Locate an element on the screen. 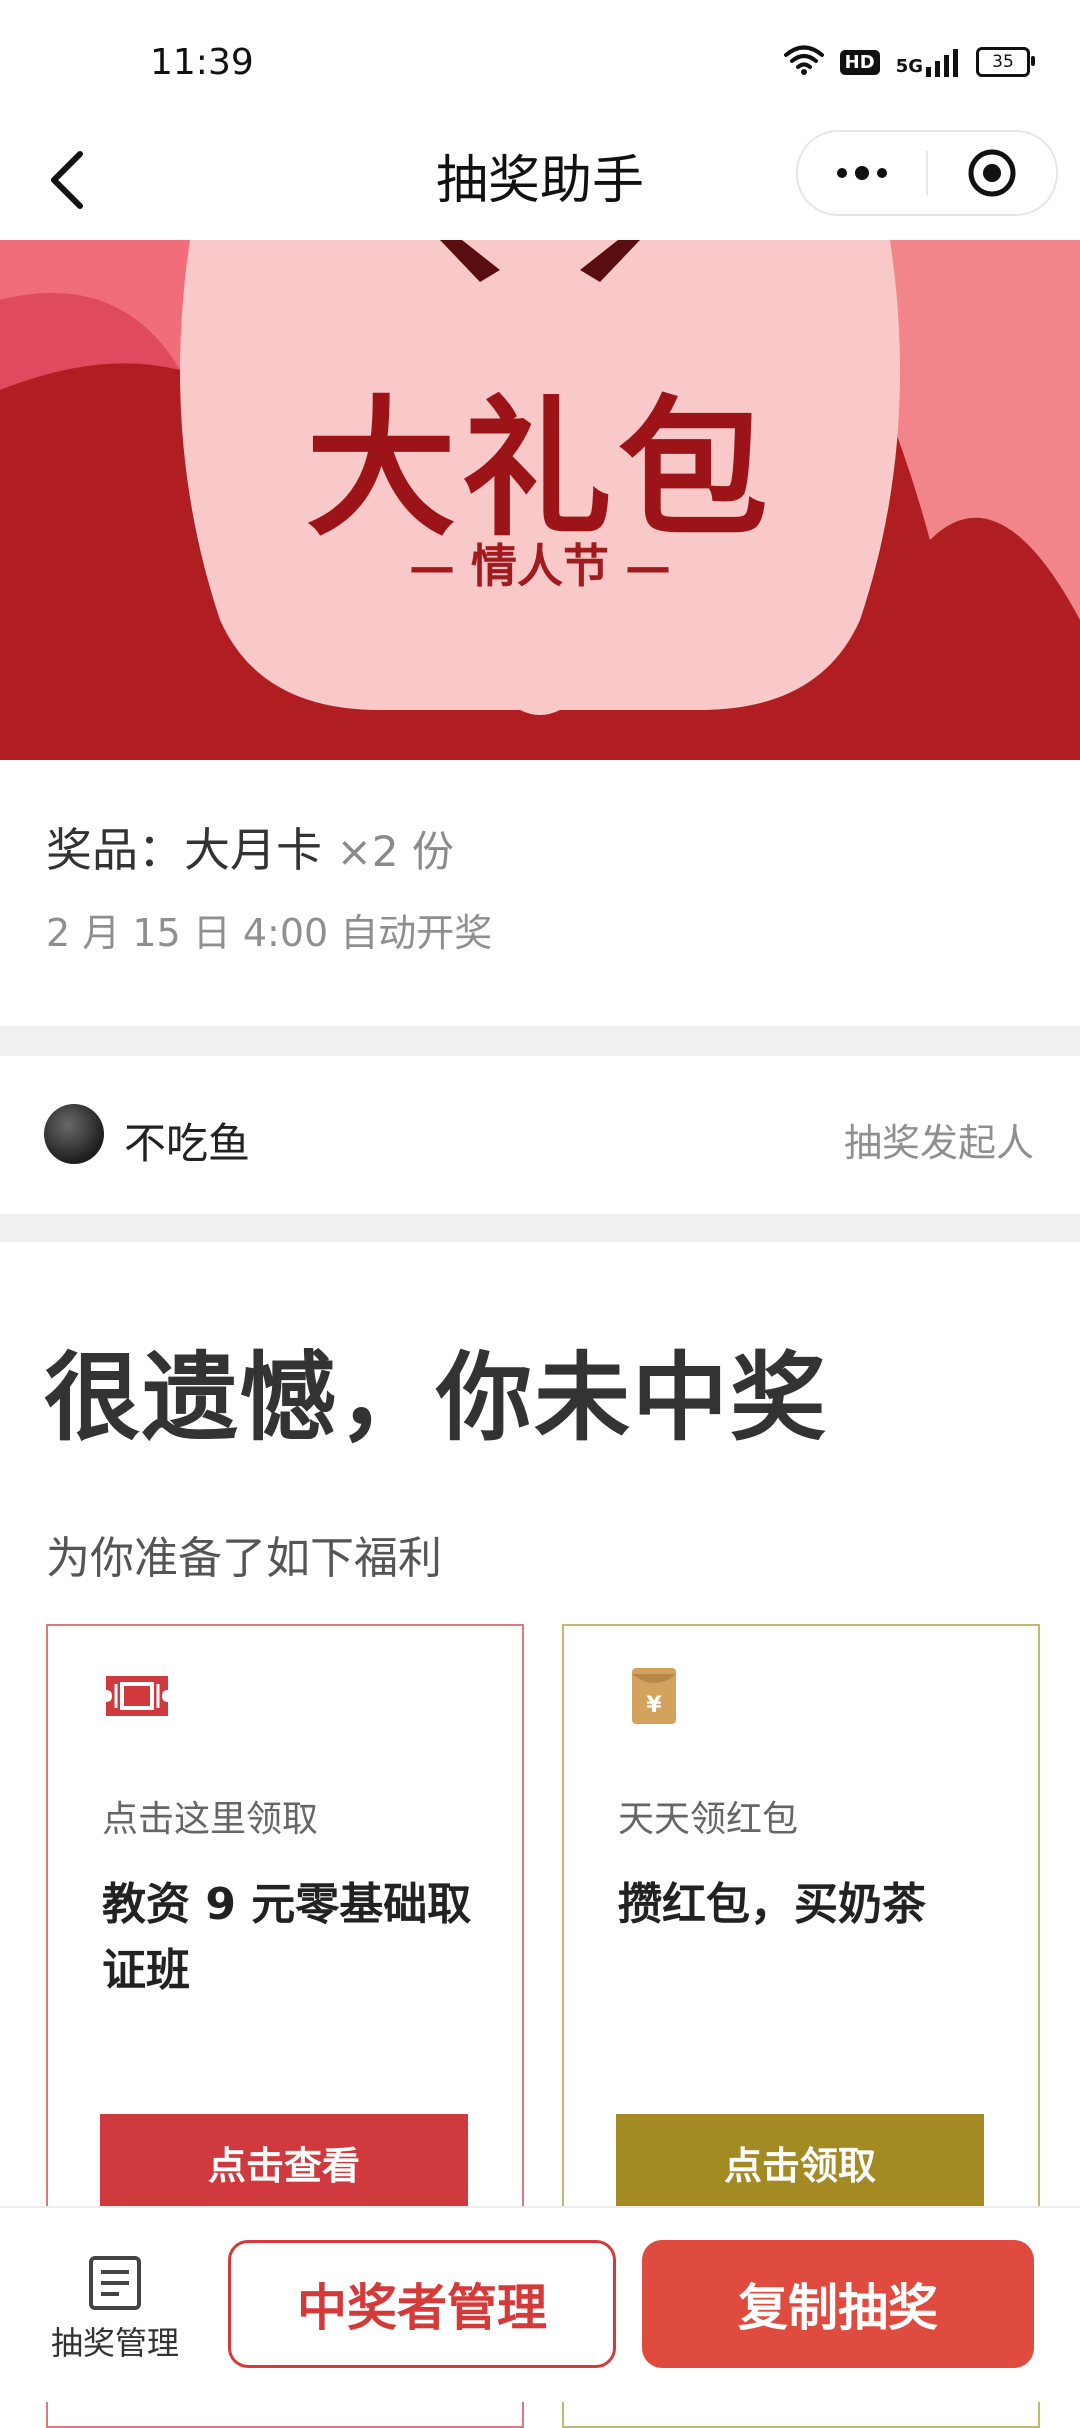 The image size is (1080, 2428). prize-name: 大月卡 is located at coordinates (253, 850).